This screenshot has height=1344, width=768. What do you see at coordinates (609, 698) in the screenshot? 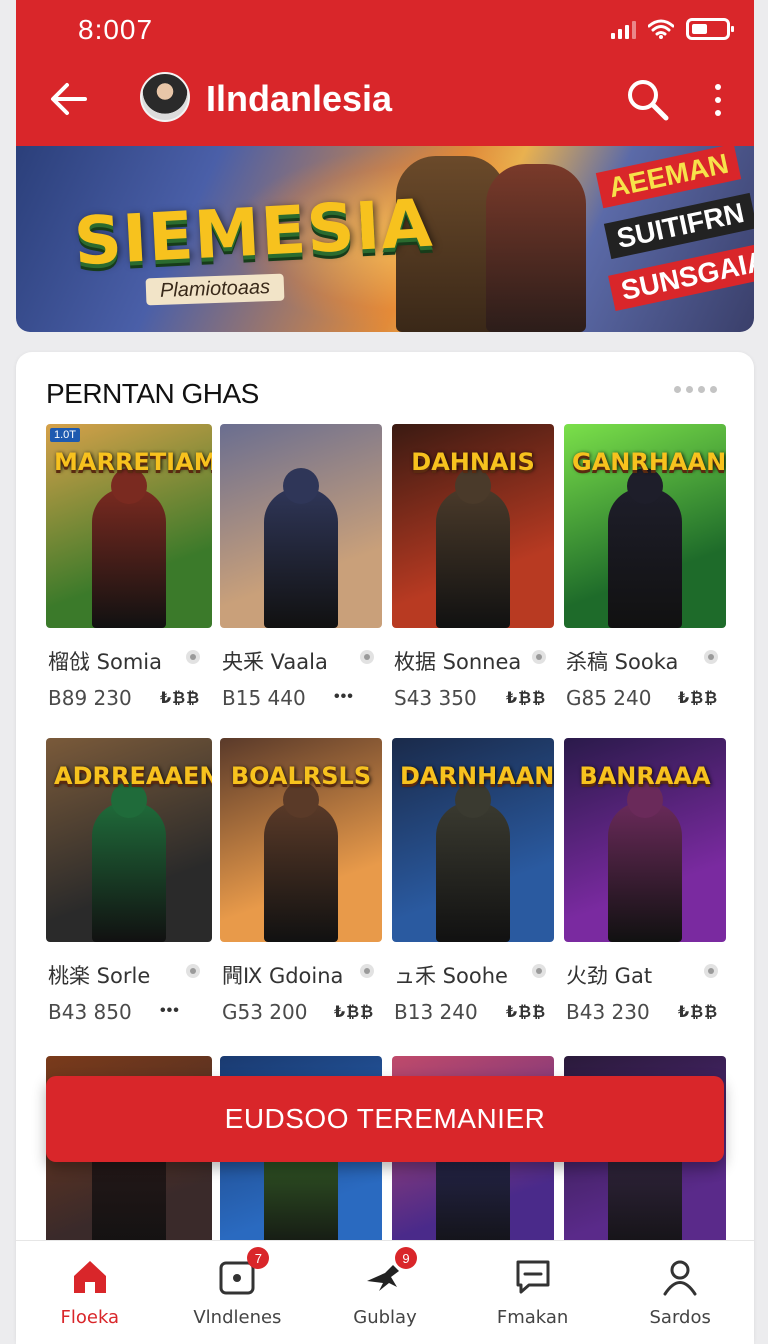
I see `game-price: G85 240` at bounding box center [609, 698].